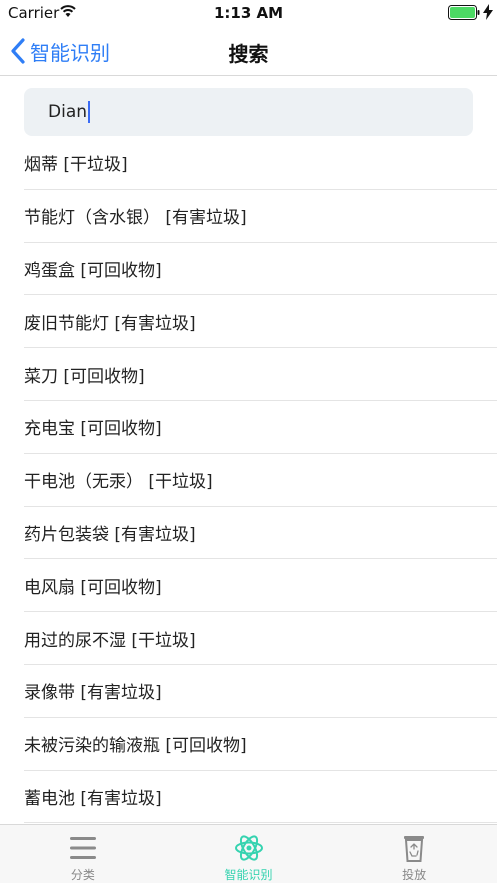 The image size is (497, 883). What do you see at coordinates (89, 112) in the screenshot?
I see `text-caret` at bounding box center [89, 112].